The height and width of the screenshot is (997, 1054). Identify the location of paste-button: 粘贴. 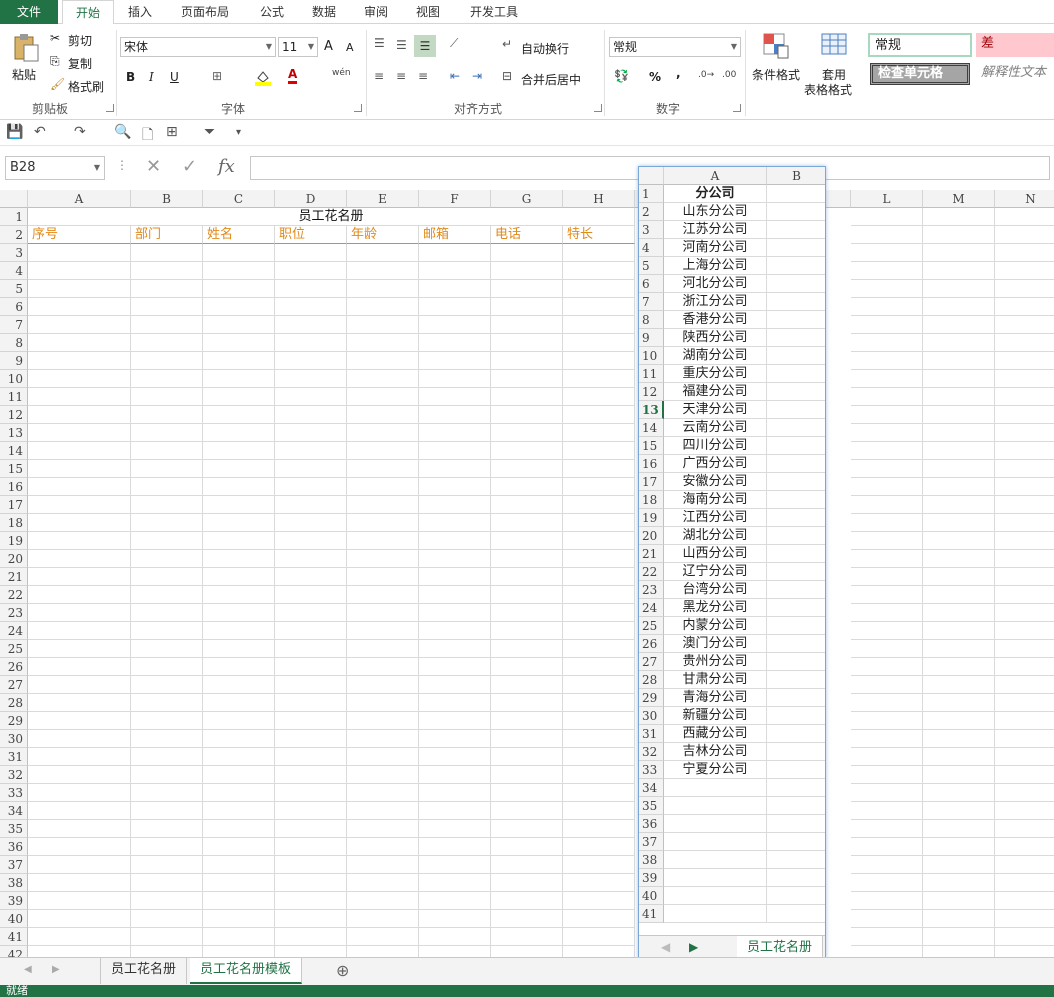
(24, 74).